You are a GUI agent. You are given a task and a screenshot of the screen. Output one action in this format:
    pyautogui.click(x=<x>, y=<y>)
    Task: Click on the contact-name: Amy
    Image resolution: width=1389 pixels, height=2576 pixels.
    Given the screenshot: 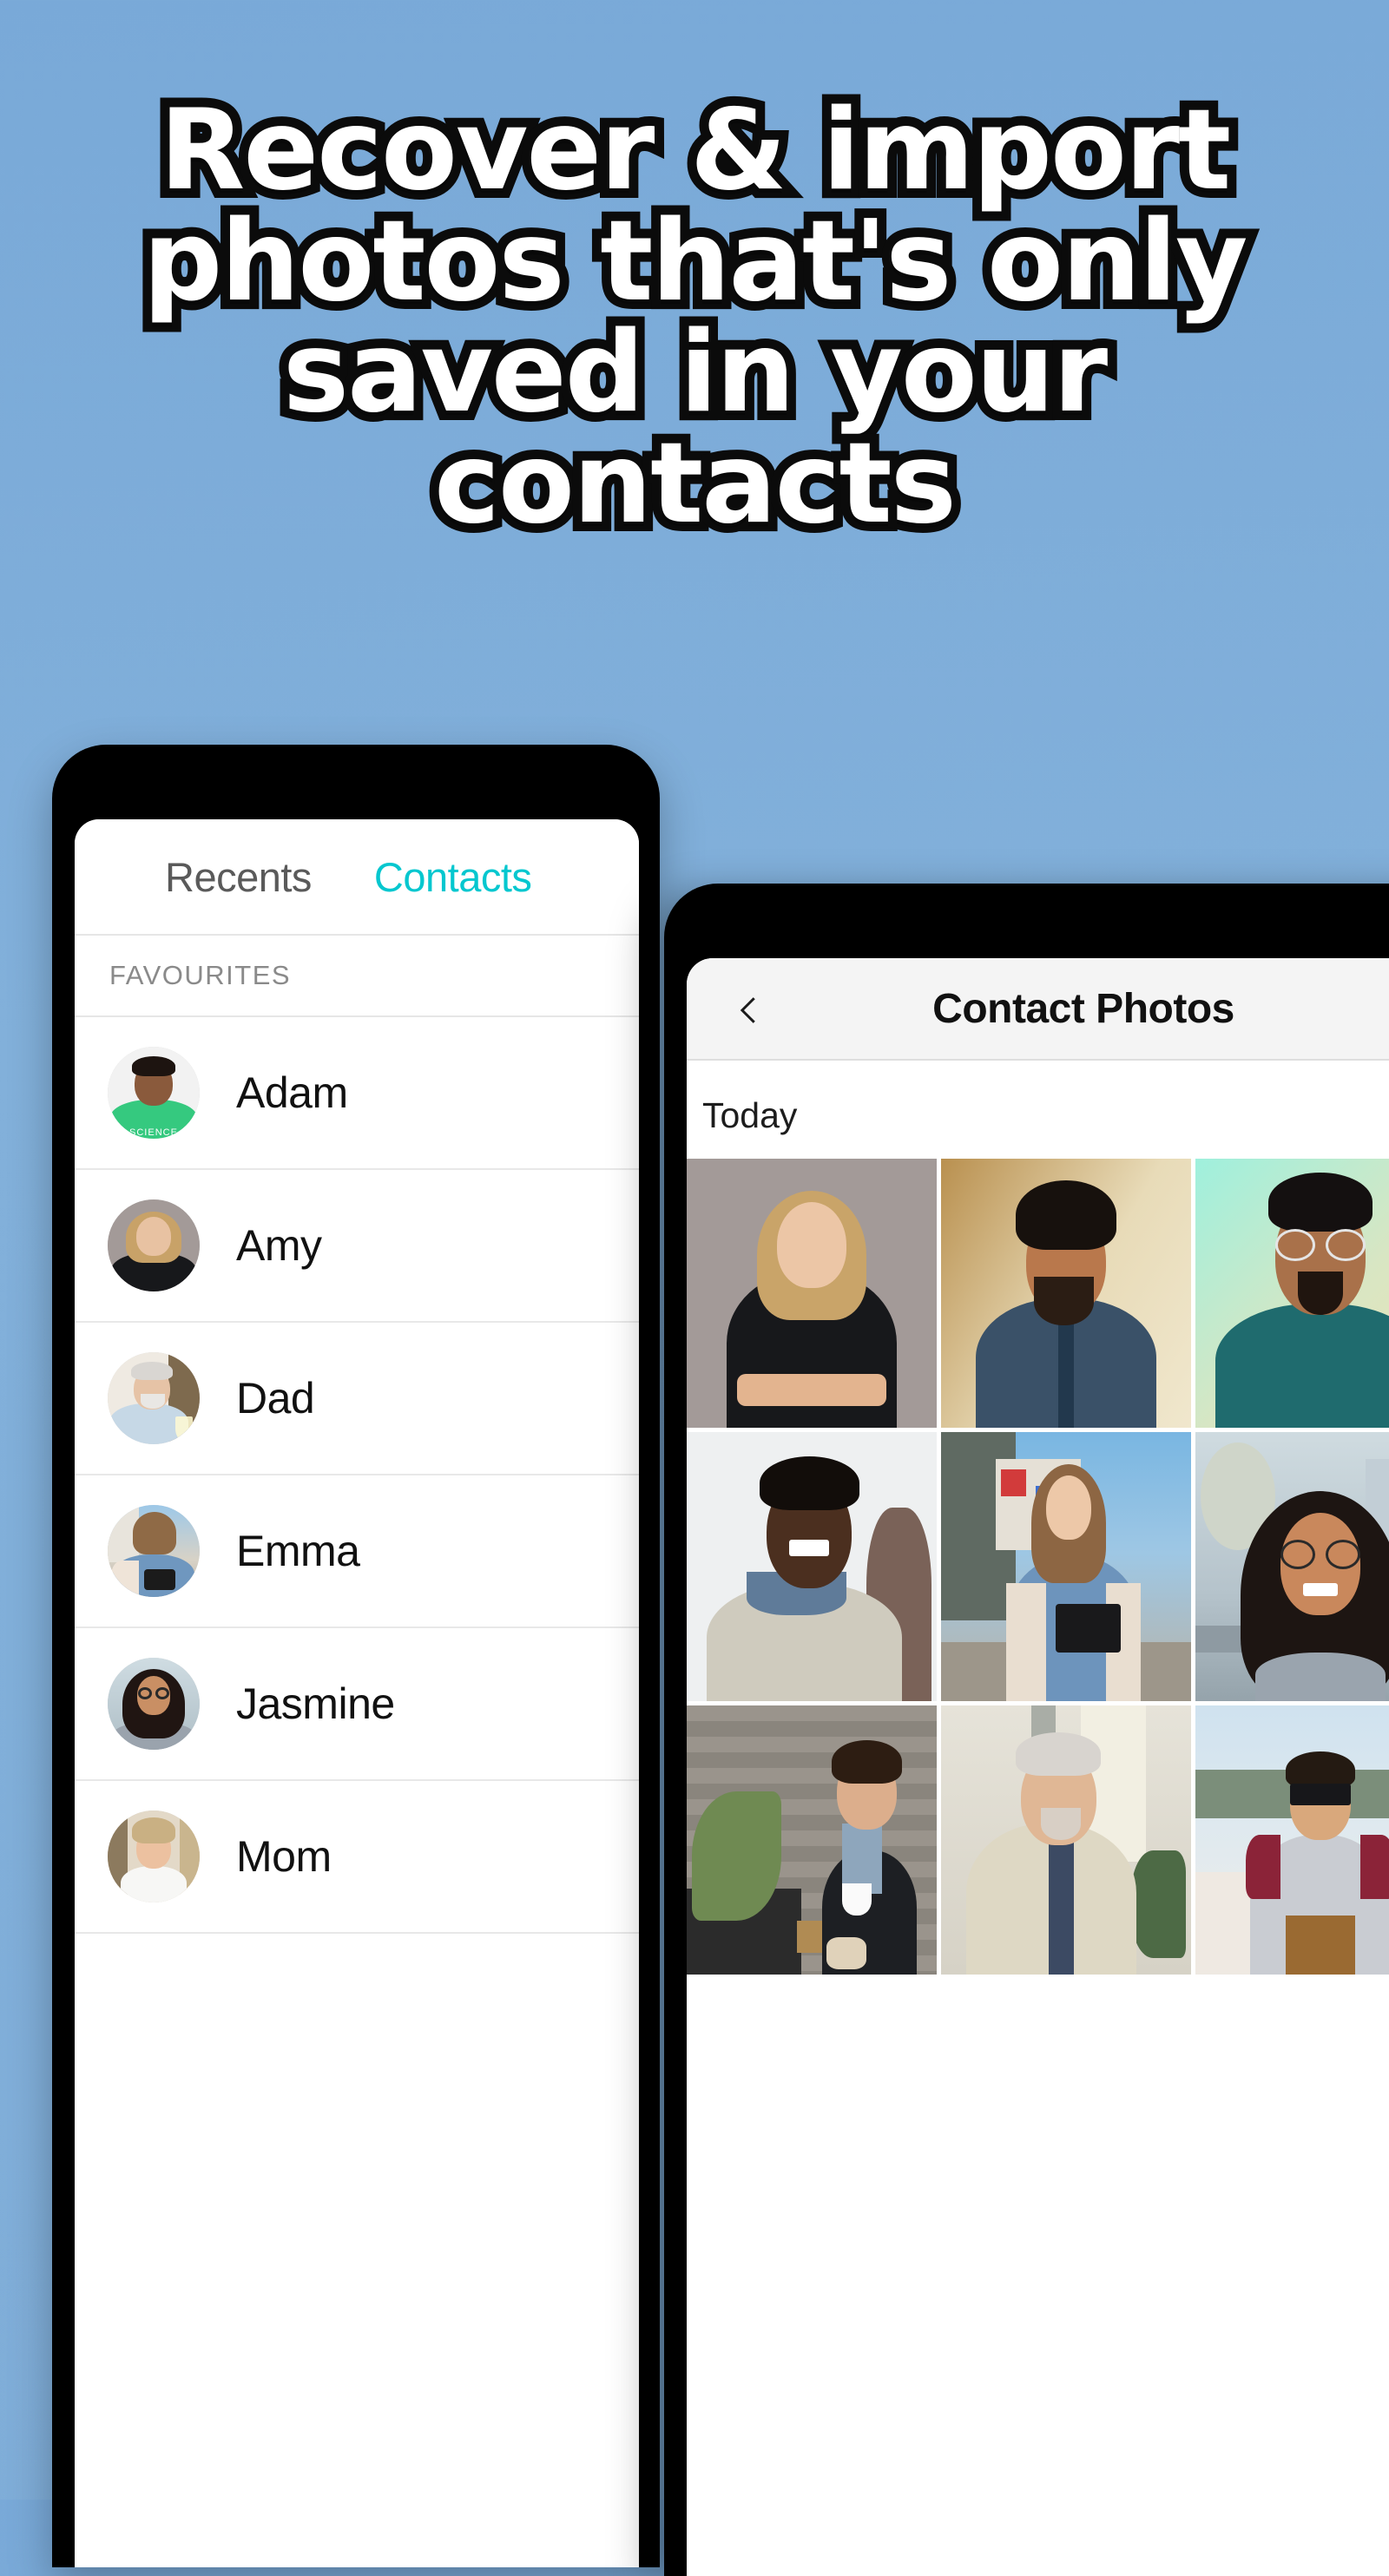 What is the action you would take?
    pyautogui.click(x=279, y=1245)
    